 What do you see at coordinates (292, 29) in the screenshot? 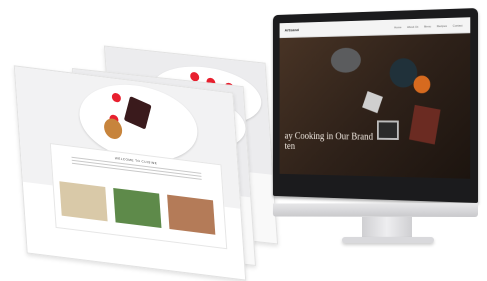
I see `site-logo: Artisanal` at bounding box center [292, 29].